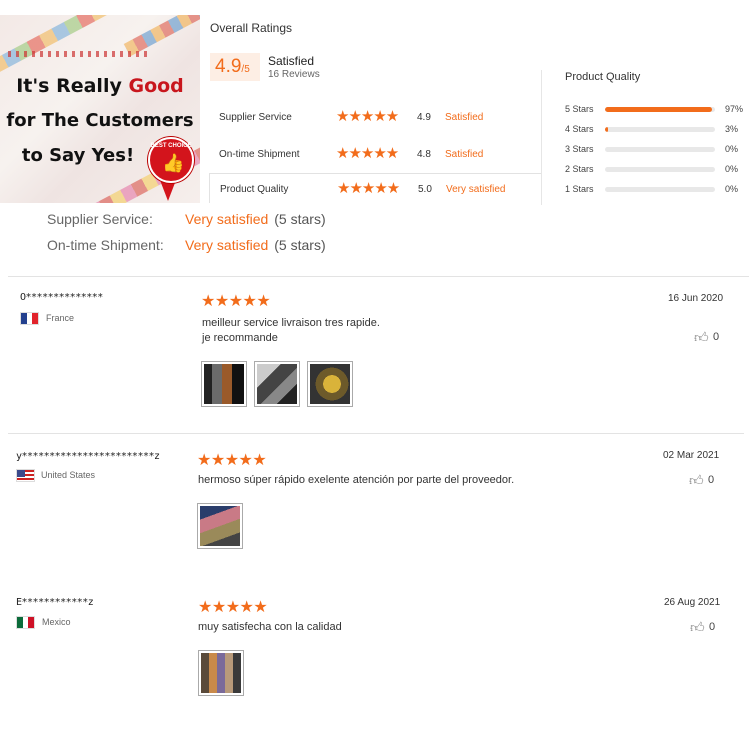 The image size is (750, 747). Describe the element at coordinates (294, 74) in the screenshot. I see `reviews-count: 16 Reviews` at that location.